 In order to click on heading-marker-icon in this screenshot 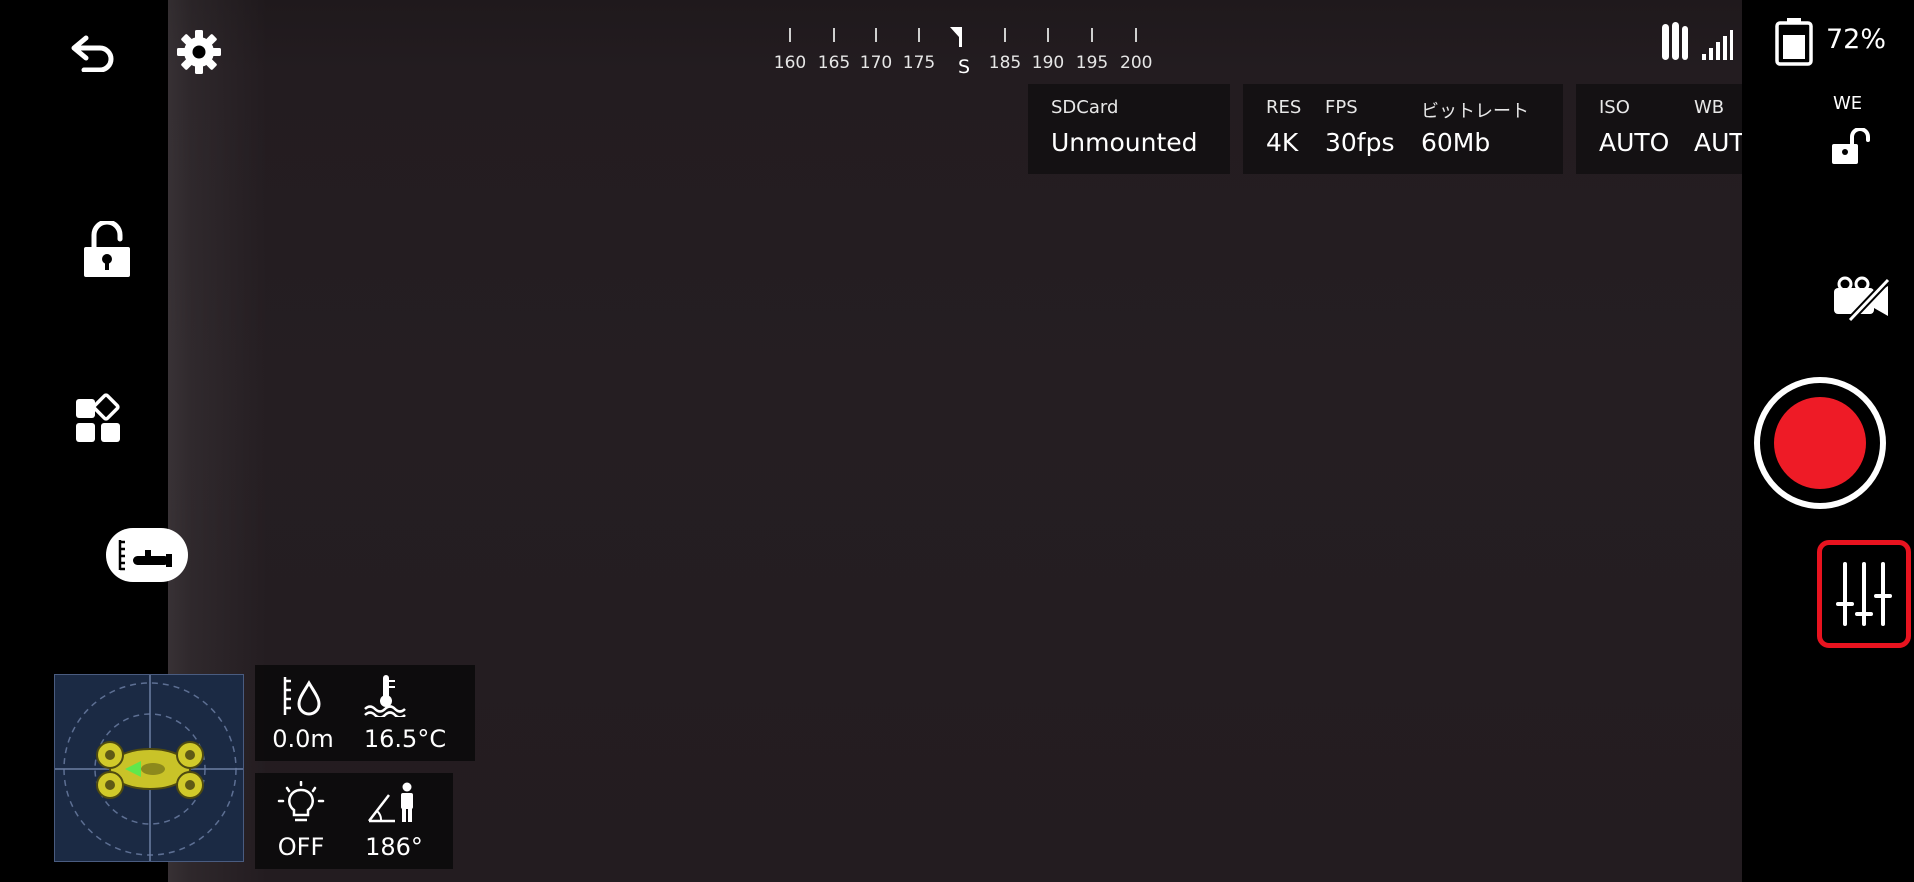, I will do `click(959, 37)`.